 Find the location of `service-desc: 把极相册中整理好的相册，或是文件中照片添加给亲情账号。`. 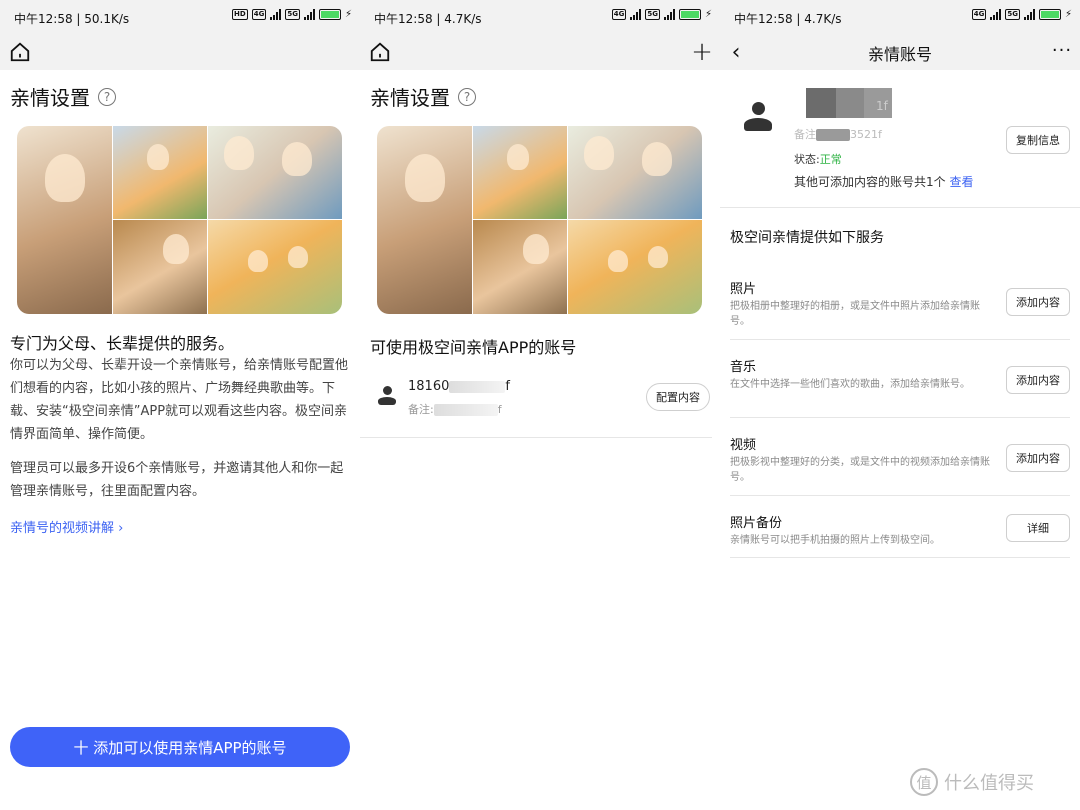

service-desc: 把极相册中整理好的相册，或是文件中照片添加给亲情账号。 is located at coordinates (855, 314).